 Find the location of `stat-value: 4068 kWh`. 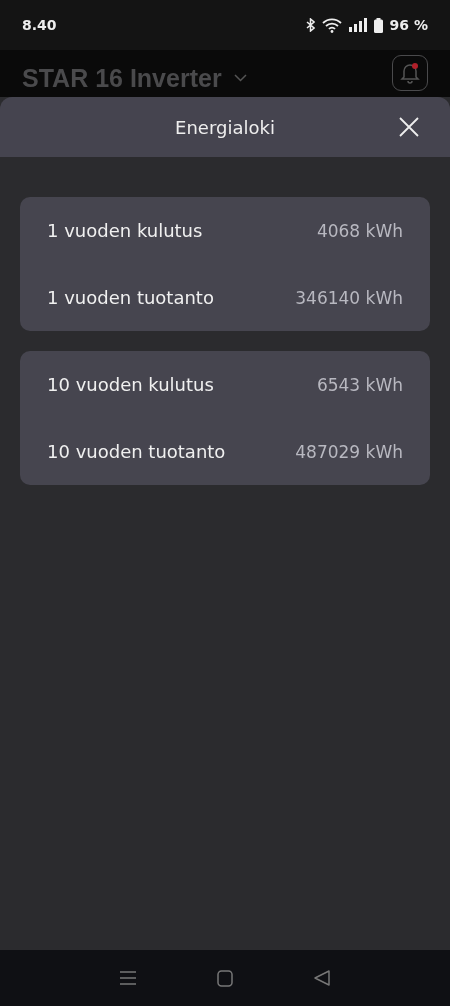

stat-value: 4068 kWh is located at coordinates (359, 230).